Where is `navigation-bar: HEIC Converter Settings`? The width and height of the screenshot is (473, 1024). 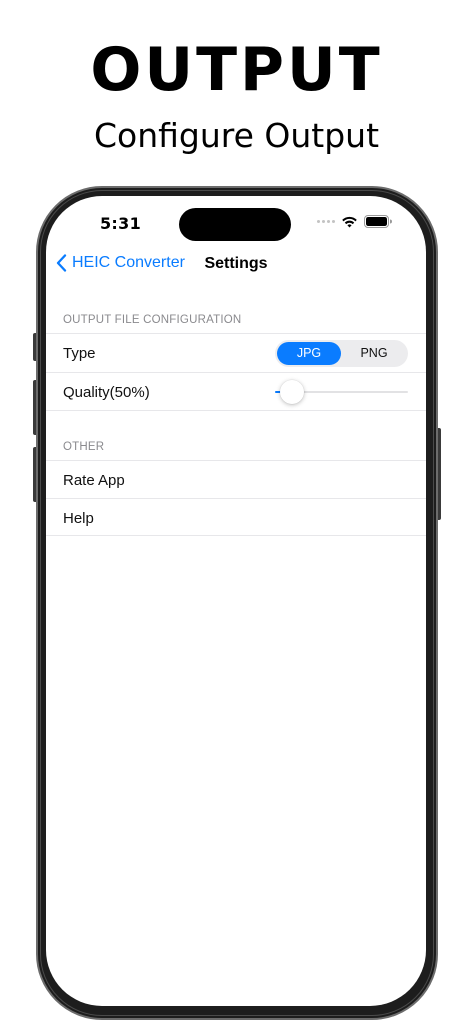
navigation-bar: HEIC Converter Settings is located at coordinates (236, 265).